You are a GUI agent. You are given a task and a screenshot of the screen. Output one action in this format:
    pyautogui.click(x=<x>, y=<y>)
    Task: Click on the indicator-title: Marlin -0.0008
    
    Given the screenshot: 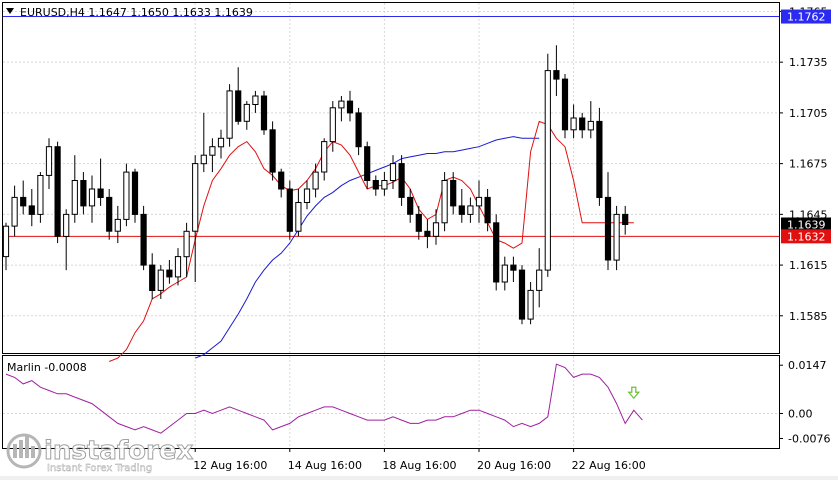 What is the action you would take?
    pyautogui.click(x=47, y=367)
    